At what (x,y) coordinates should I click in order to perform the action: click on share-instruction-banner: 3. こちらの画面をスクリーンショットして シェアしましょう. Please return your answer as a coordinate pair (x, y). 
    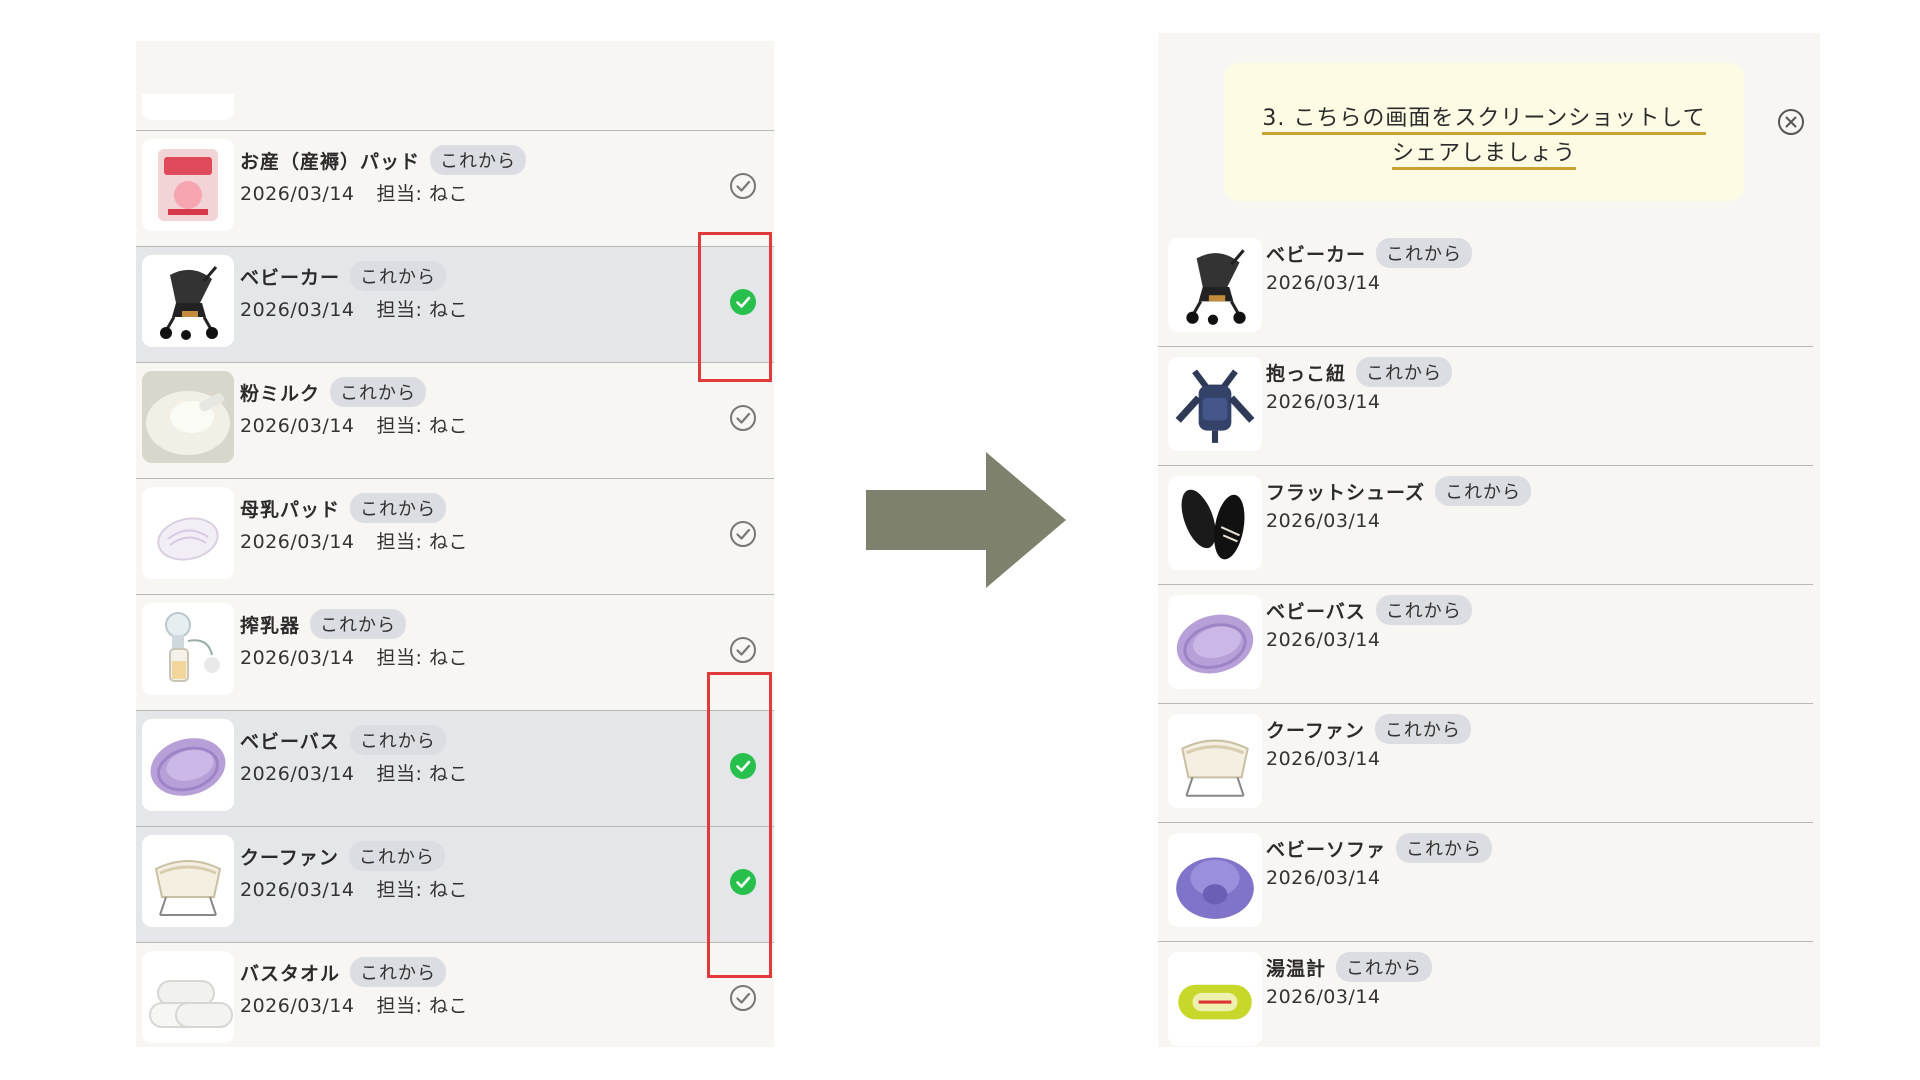
    Looking at the image, I should click on (1514, 132).